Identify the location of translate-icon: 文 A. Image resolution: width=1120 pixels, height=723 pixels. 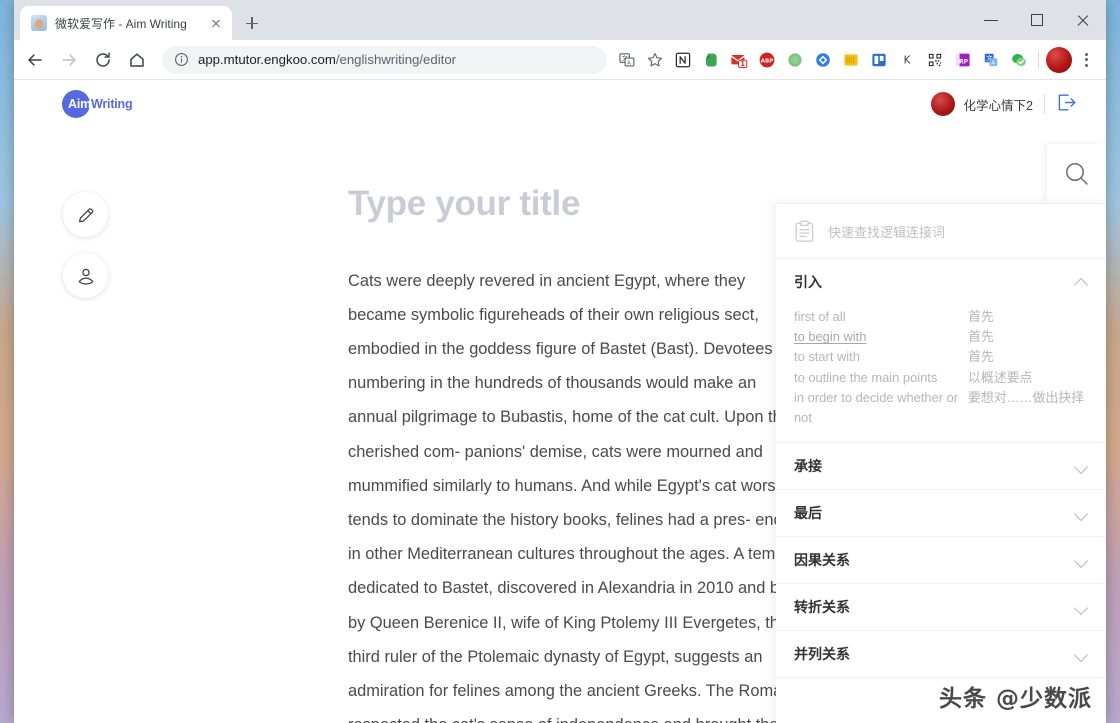
(627, 60).